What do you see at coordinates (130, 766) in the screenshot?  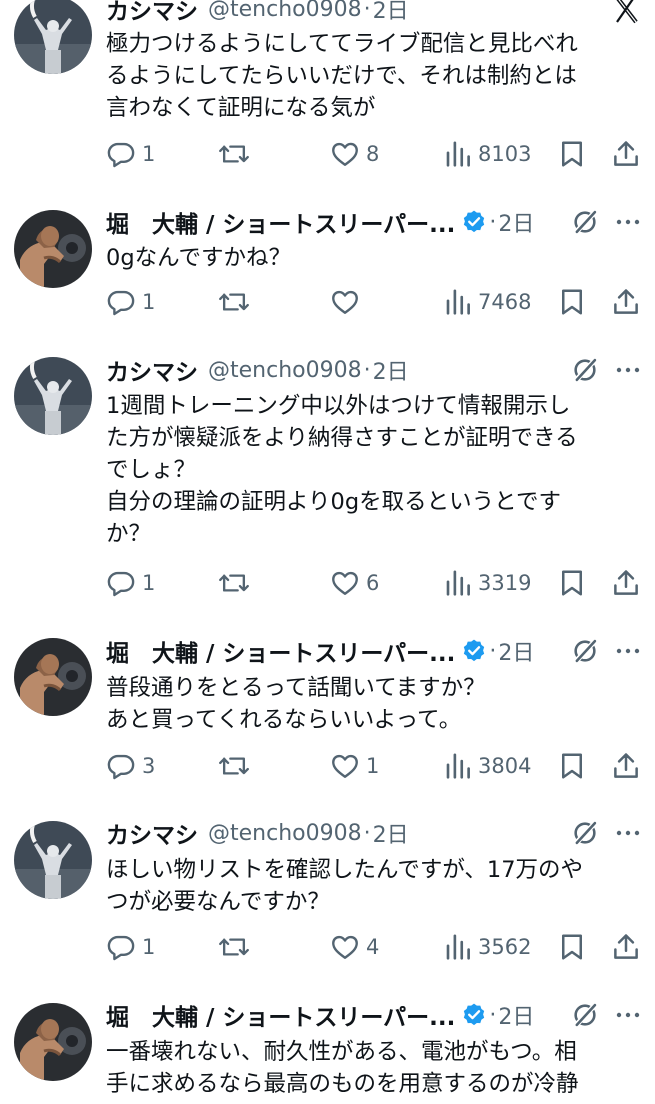 I see `reply-button: 3` at bounding box center [130, 766].